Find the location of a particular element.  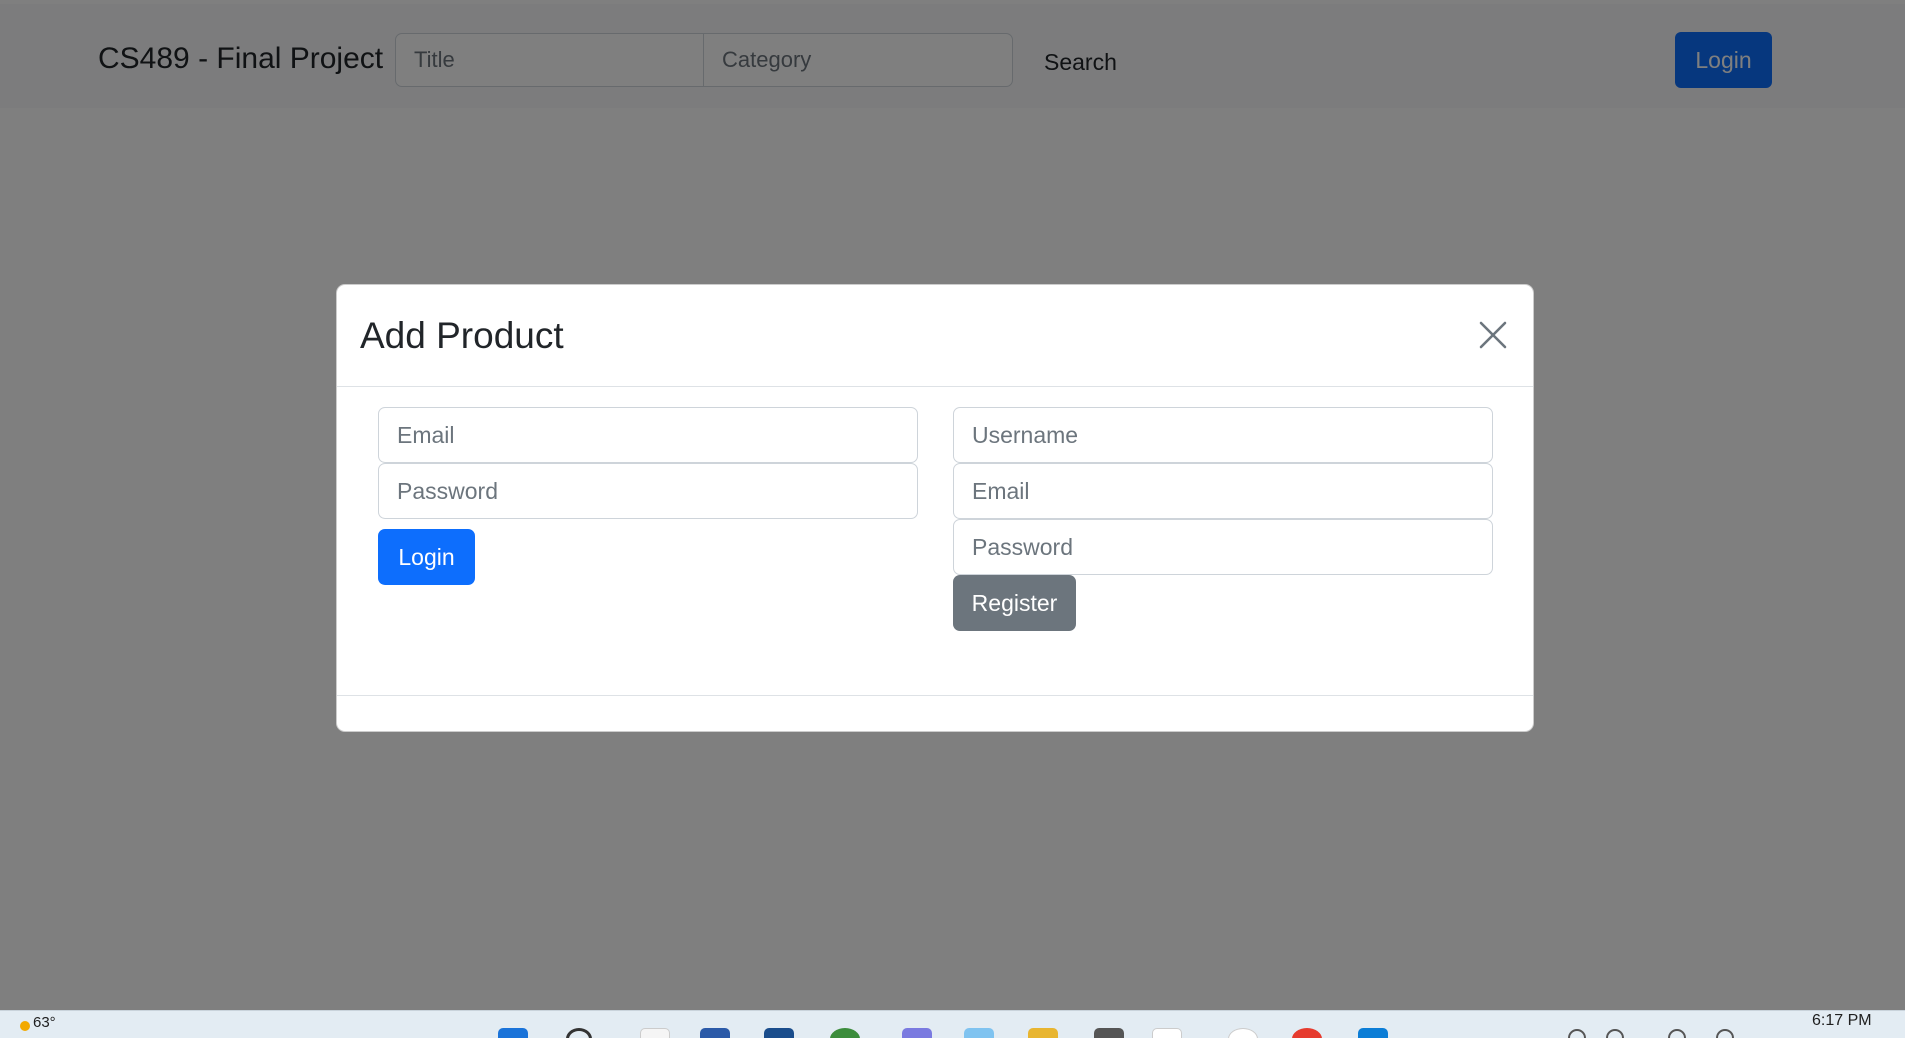

login-email-field is located at coordinates (648, 435).